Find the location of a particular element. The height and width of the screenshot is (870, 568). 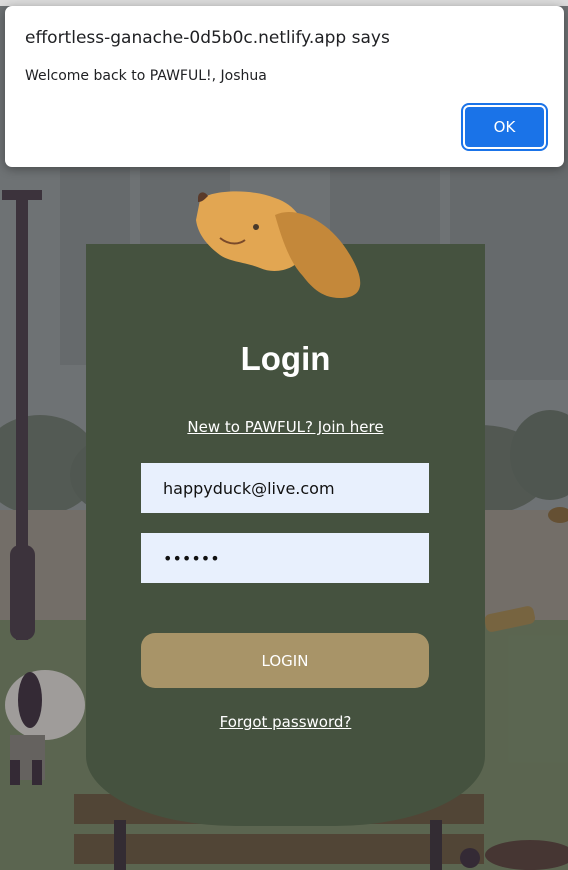

email-field is located at coordinates (285, 488).